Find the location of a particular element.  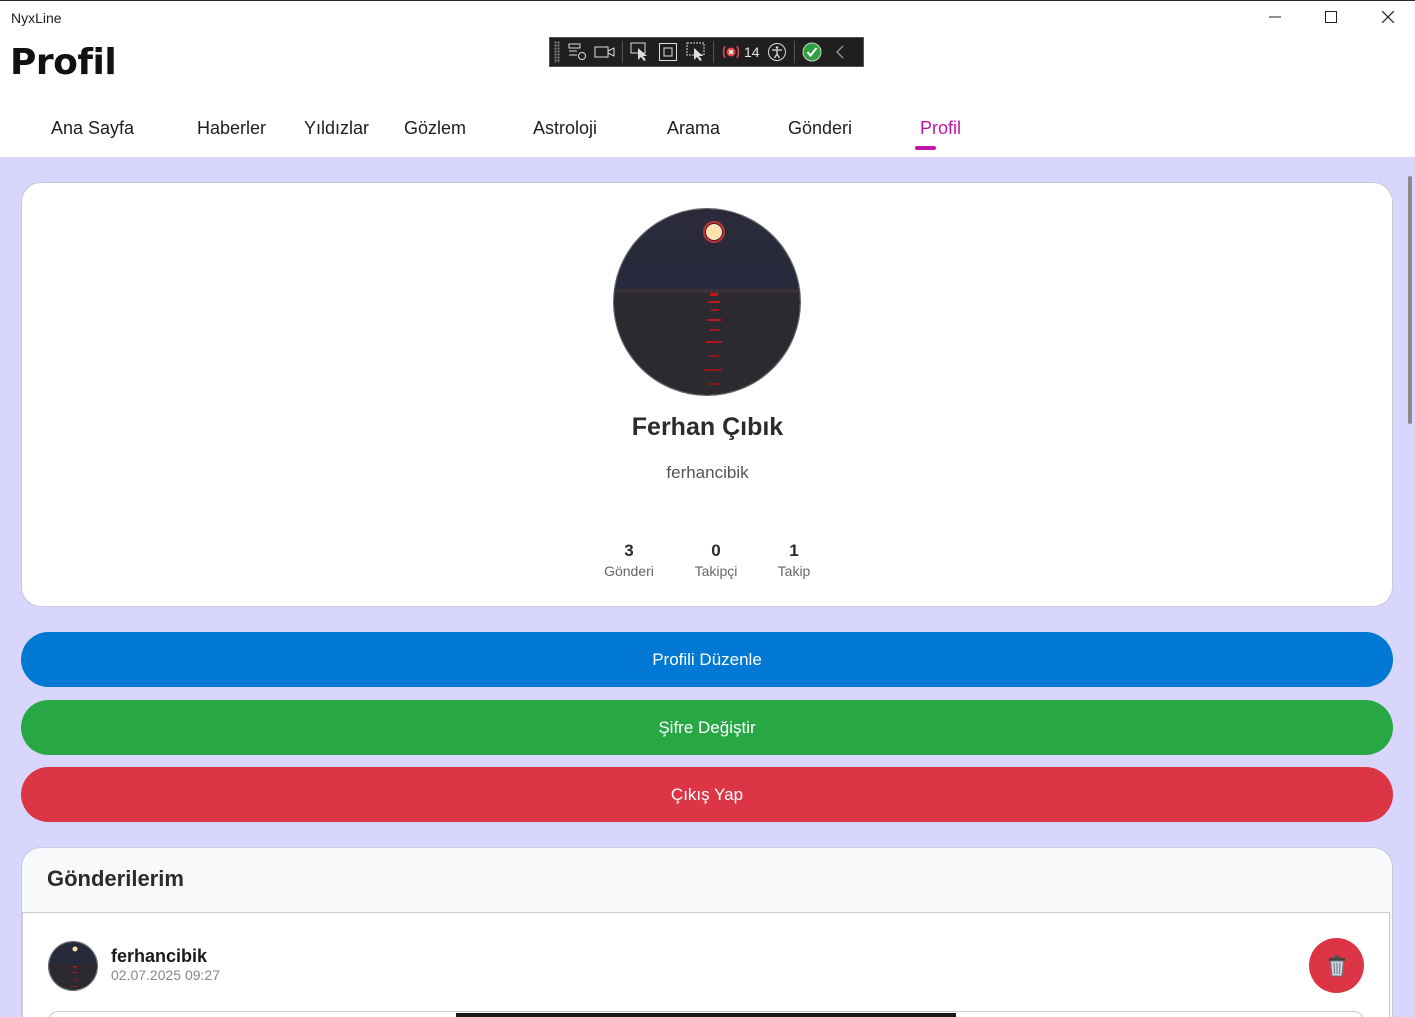

minimize-icon is located at coordinates (1275, 17).